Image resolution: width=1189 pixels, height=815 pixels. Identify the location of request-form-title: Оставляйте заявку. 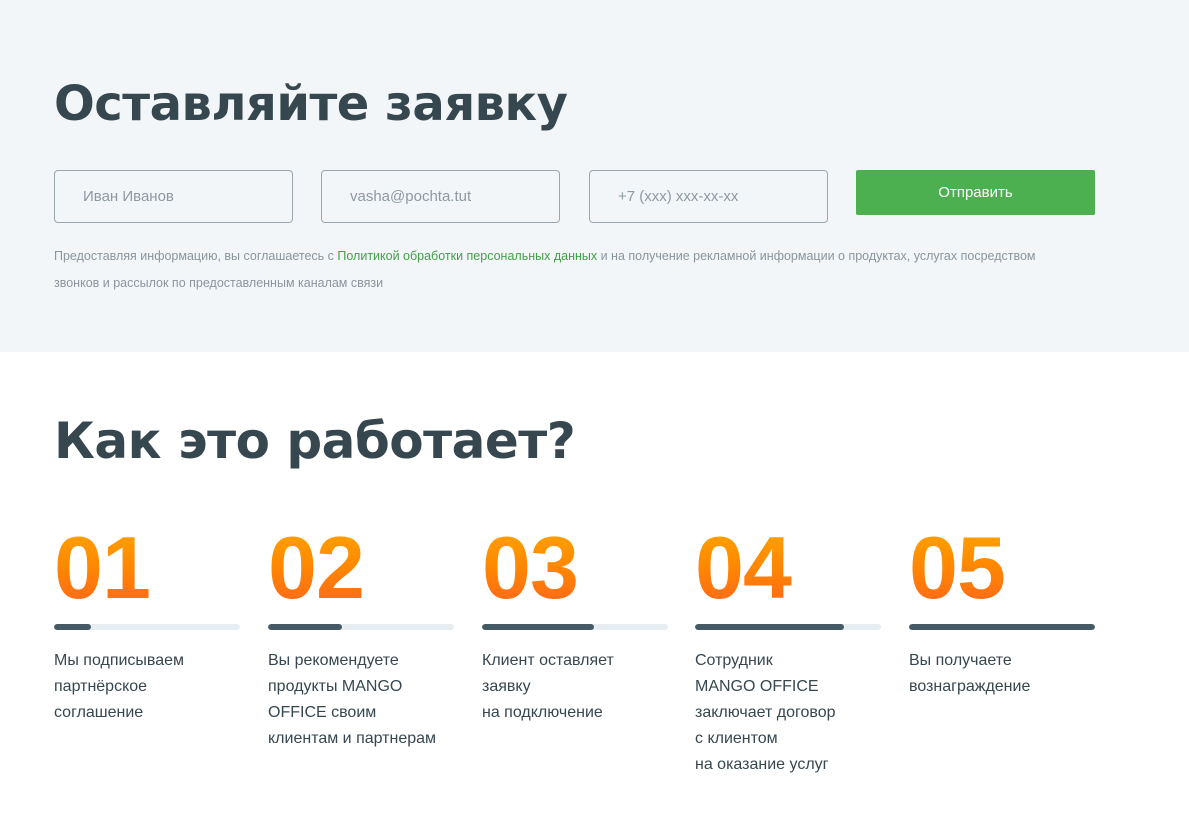
(311, 104).